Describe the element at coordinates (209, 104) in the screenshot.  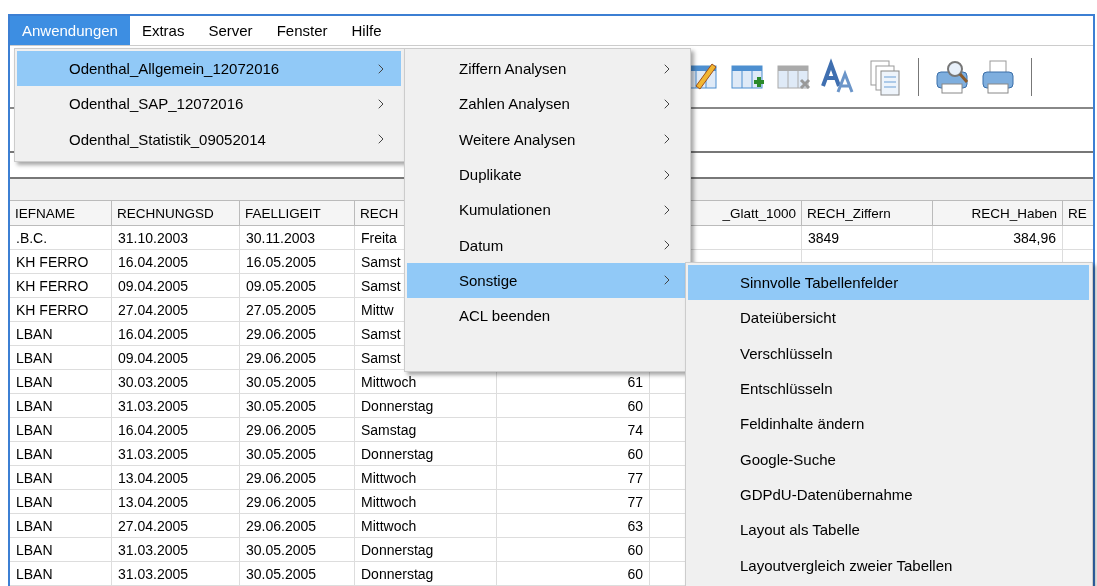
I see `menu-item: Odenthal_SAP_12072016` at that location.